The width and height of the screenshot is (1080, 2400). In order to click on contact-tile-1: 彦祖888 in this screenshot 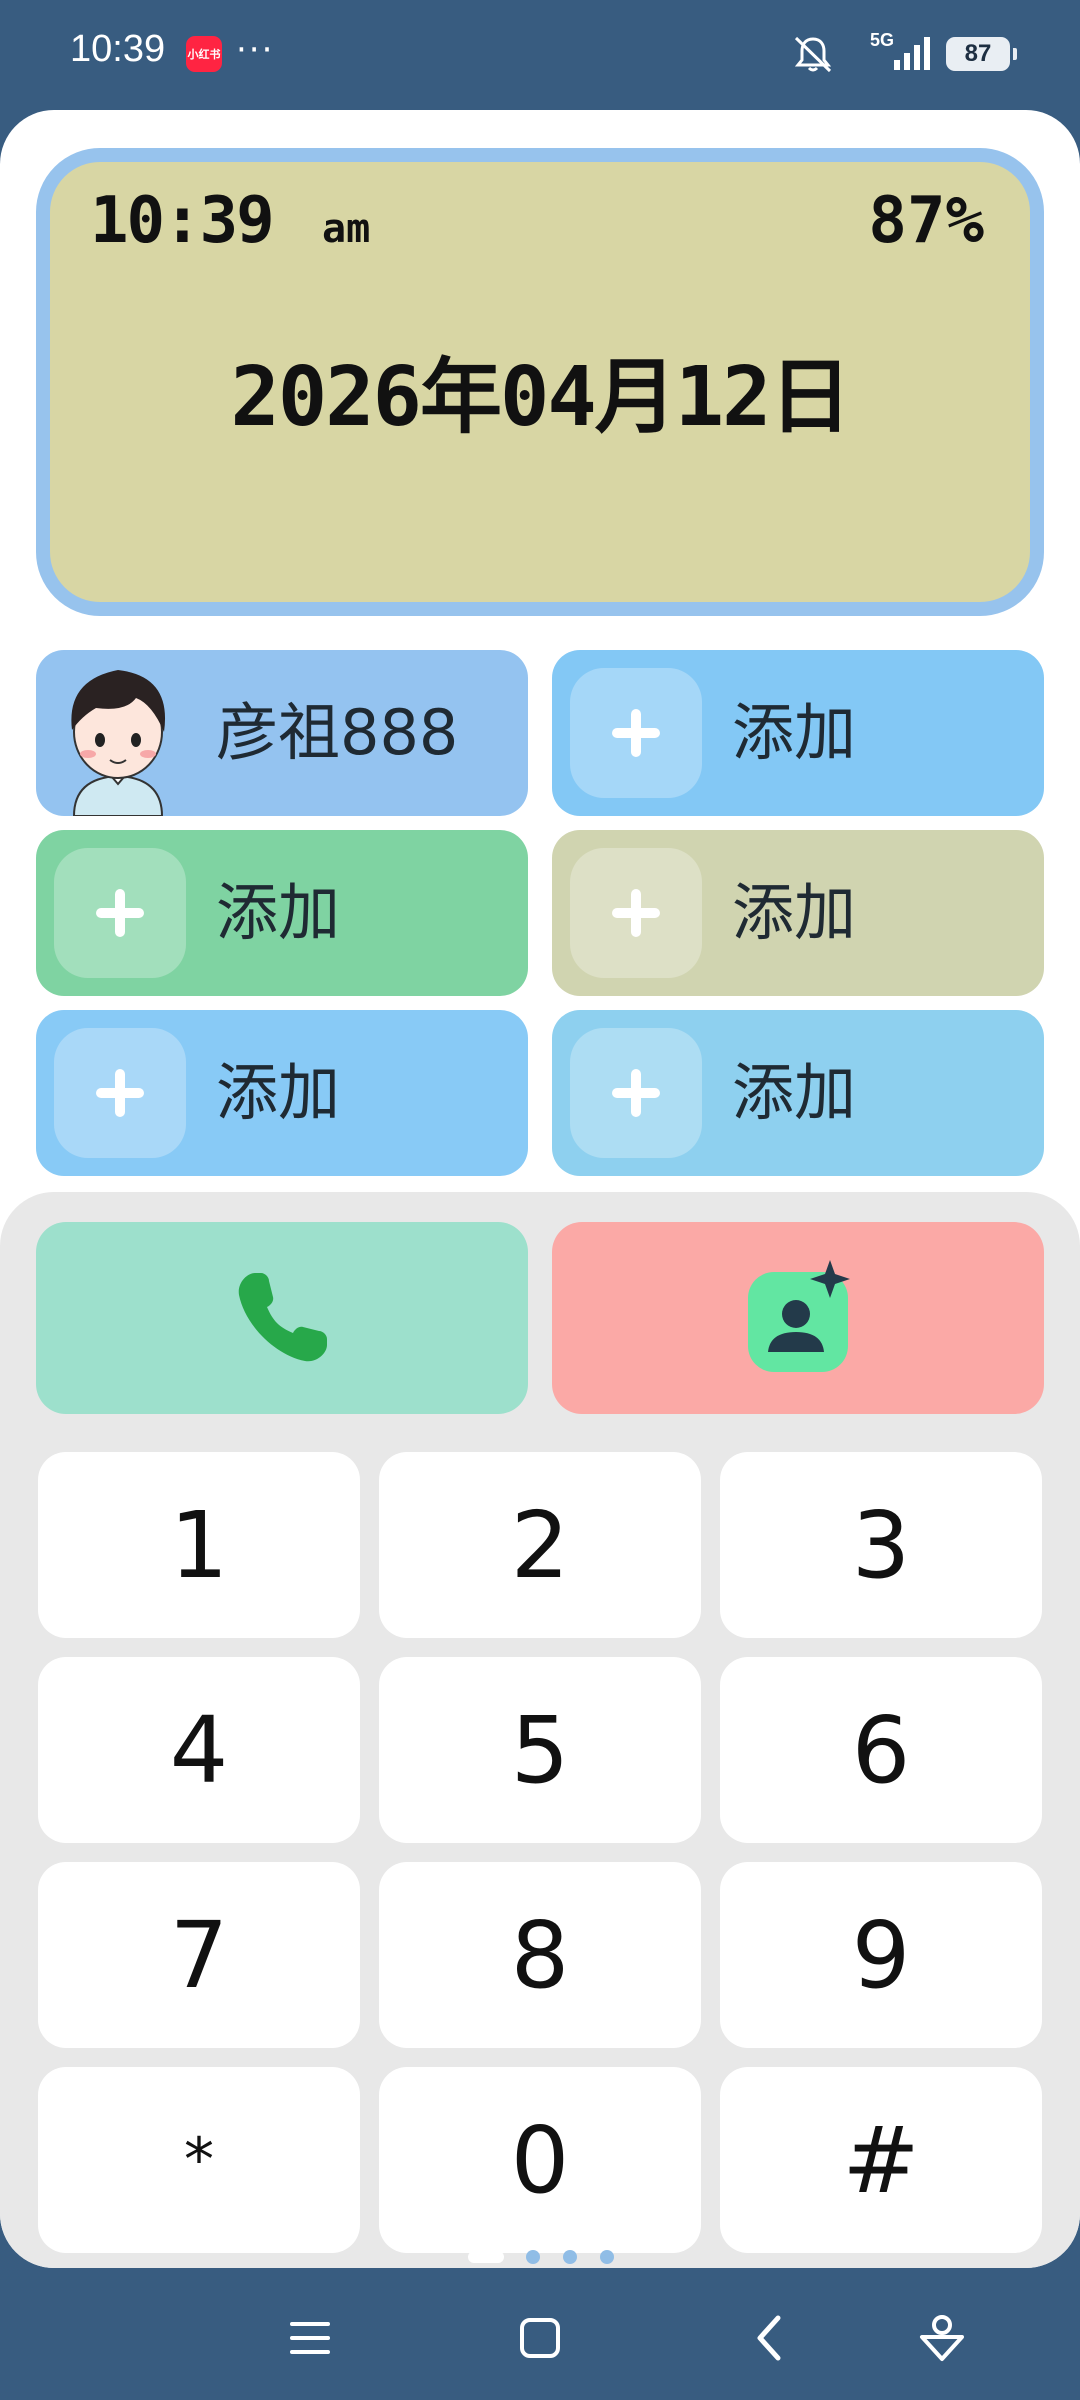, I will do `click(282, 733)`.